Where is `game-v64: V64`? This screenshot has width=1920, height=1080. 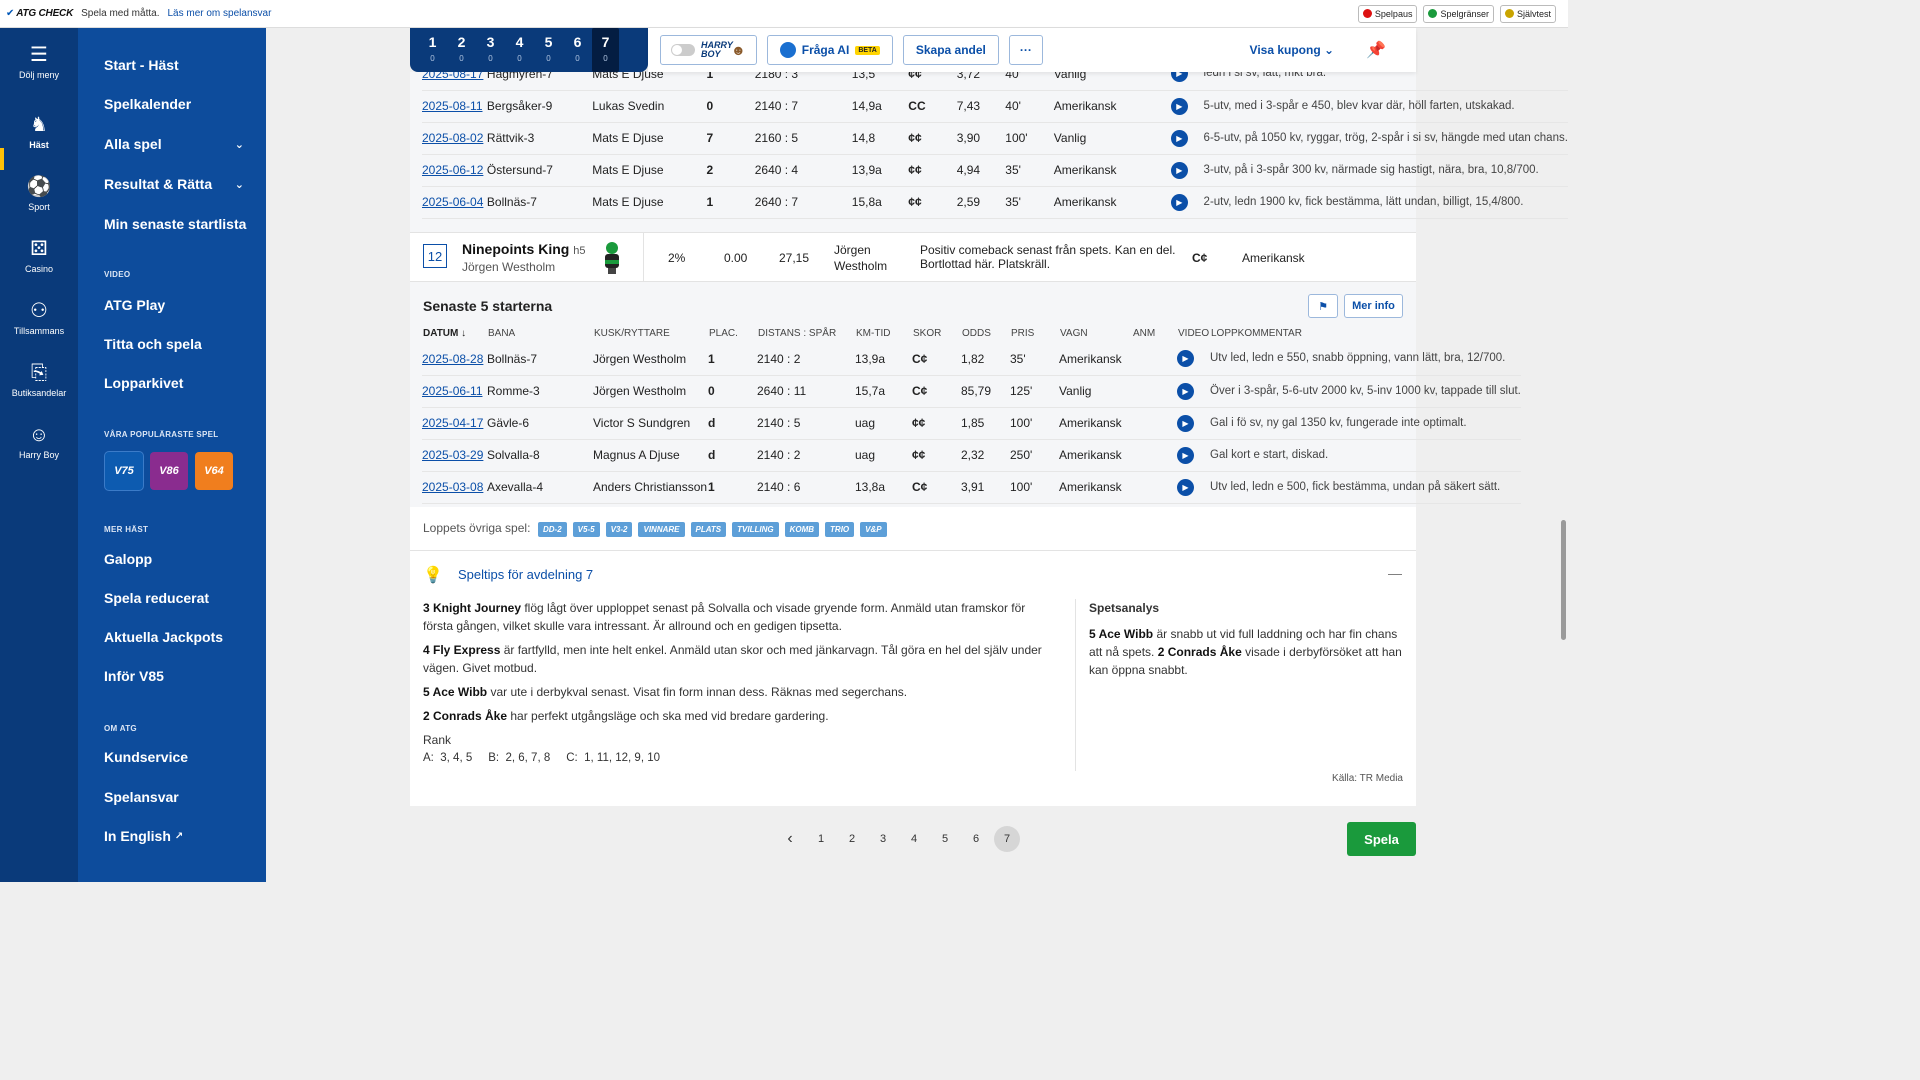
game-v64: V64 is located at coordinates (214, 471).